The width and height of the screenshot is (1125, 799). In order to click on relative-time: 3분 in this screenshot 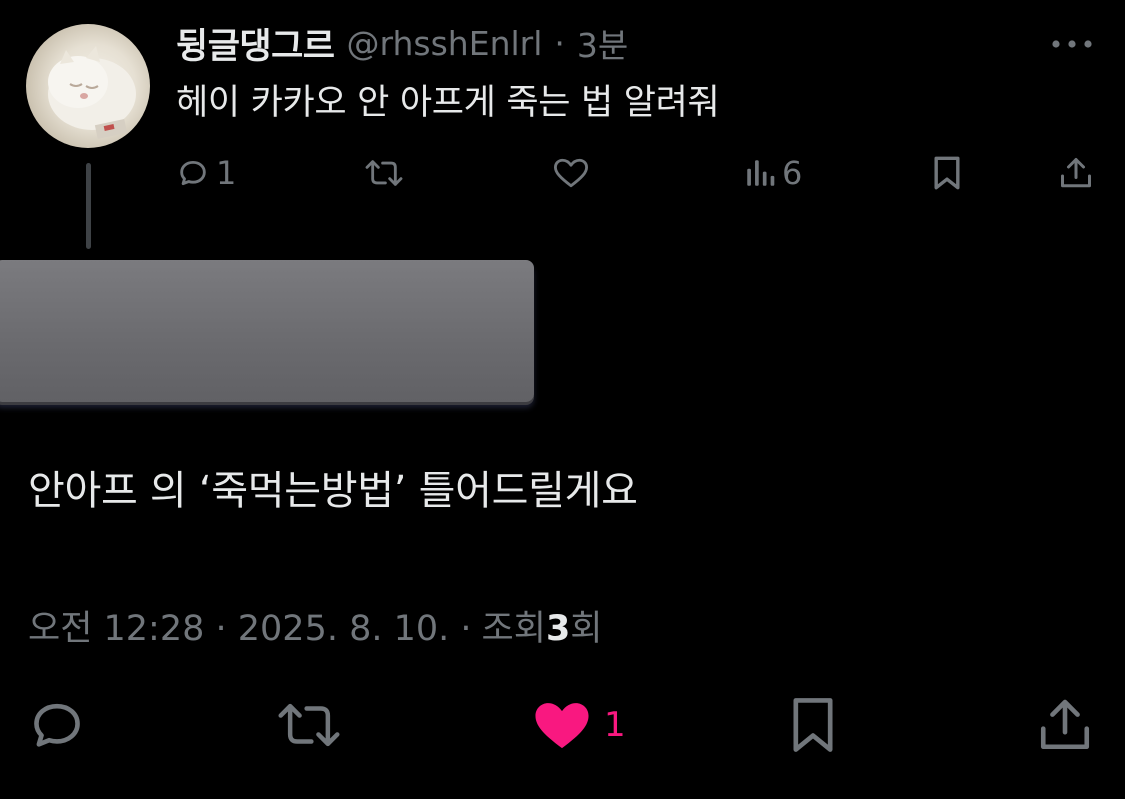, I will do `click(602, 43)`.